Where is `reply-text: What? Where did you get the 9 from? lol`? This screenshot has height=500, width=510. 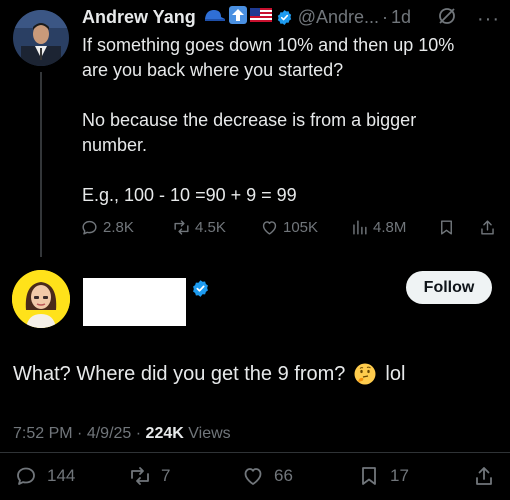
reply-text: What? Where did you get the 9 from? lol is located at coordinates (209, 374).